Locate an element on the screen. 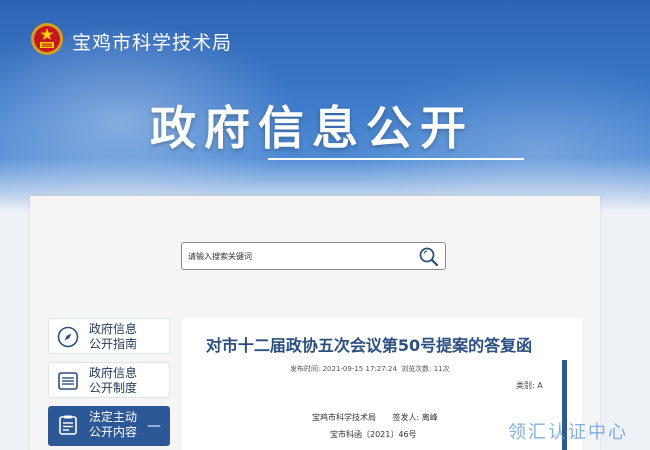  compass-icon is located at coordinates (68, 337).